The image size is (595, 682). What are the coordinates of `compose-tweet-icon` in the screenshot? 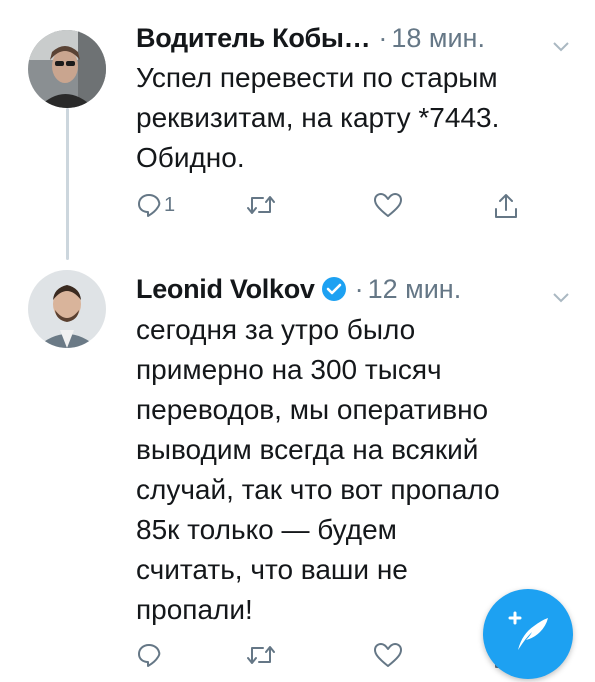 It's located at (528, 634).